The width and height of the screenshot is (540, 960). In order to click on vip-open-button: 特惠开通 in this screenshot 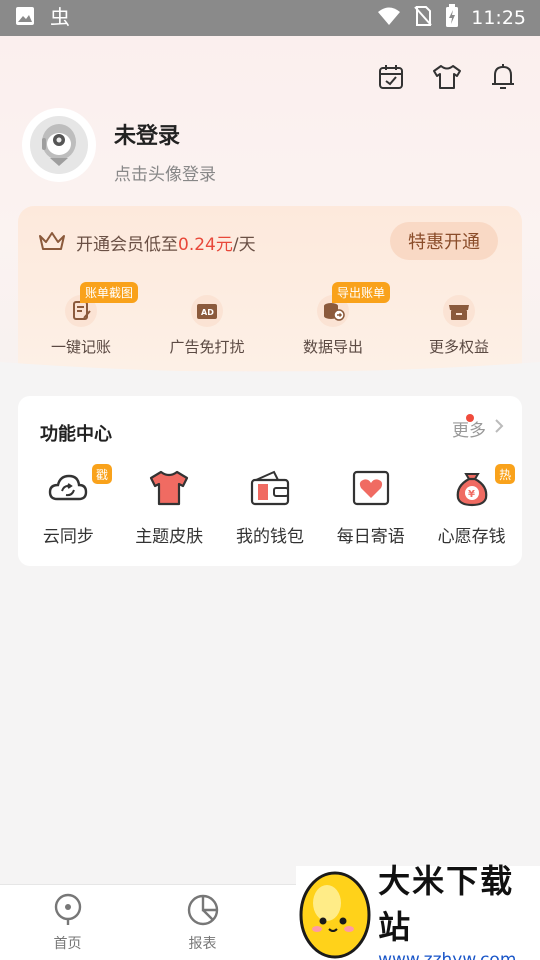, I will do `click(444, 241)`.